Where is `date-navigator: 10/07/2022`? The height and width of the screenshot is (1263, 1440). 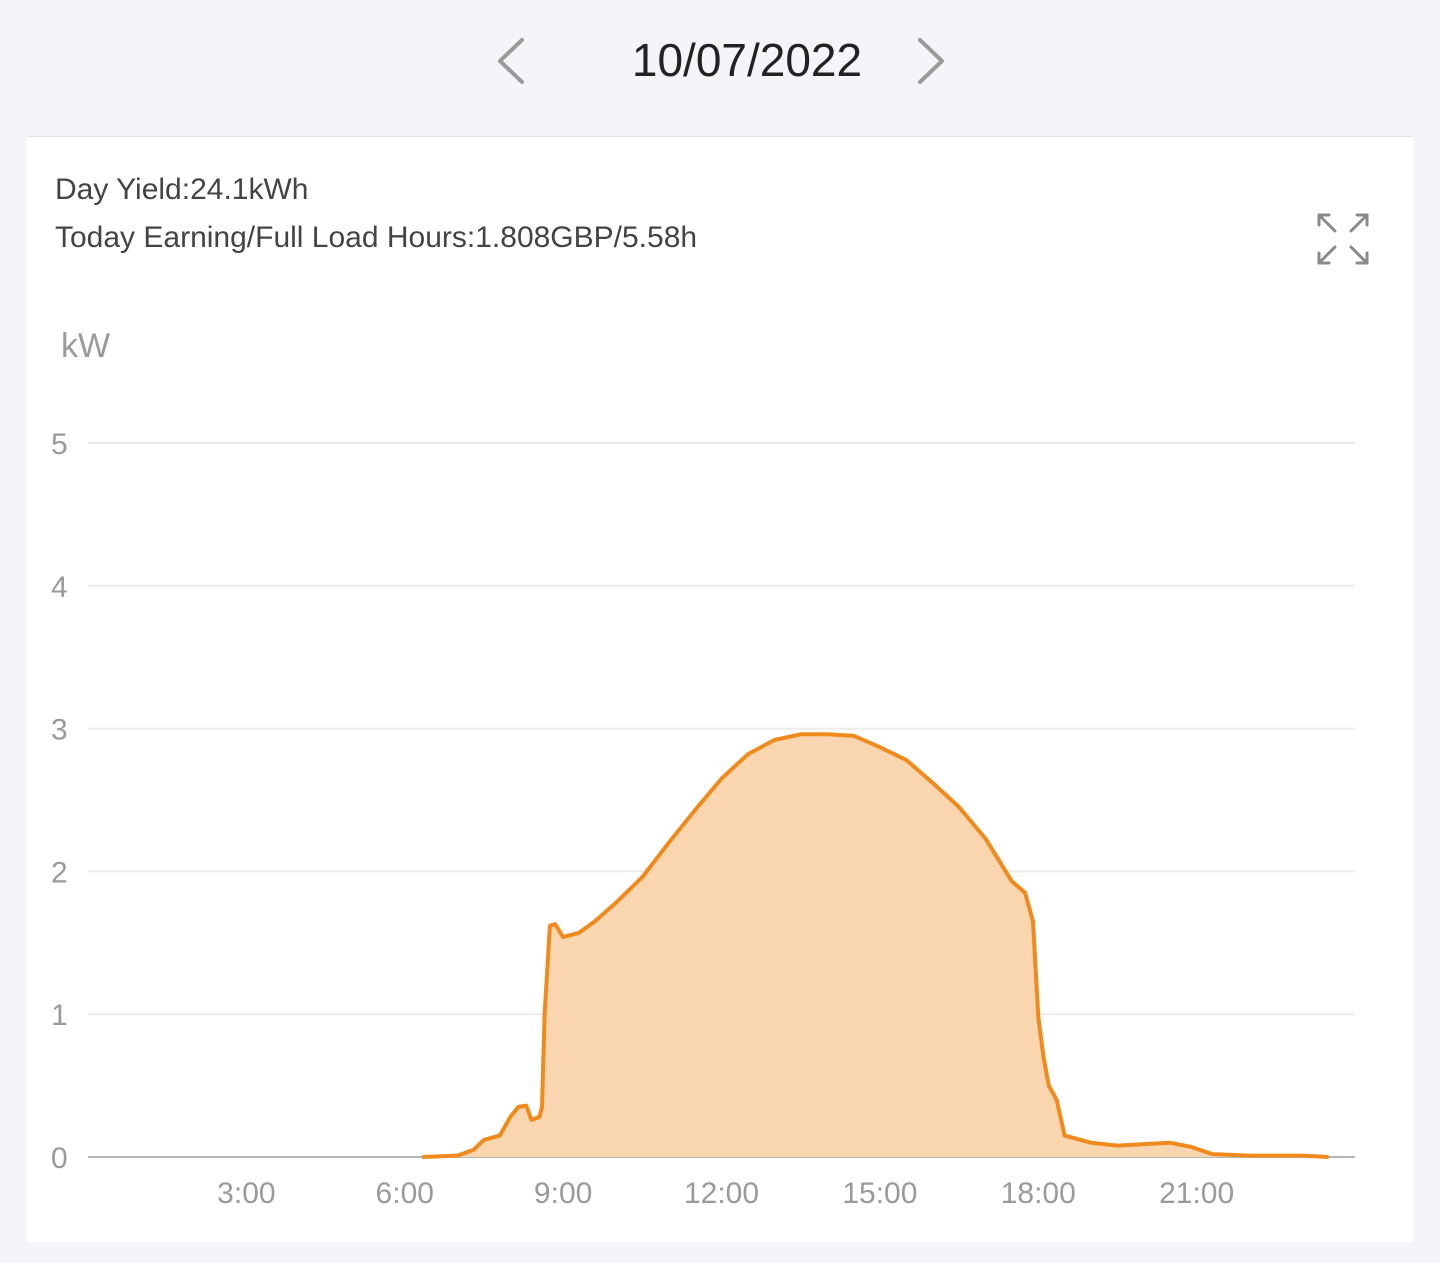
date-navigator: 10/07/2022 is located at coordinates (720, 68).